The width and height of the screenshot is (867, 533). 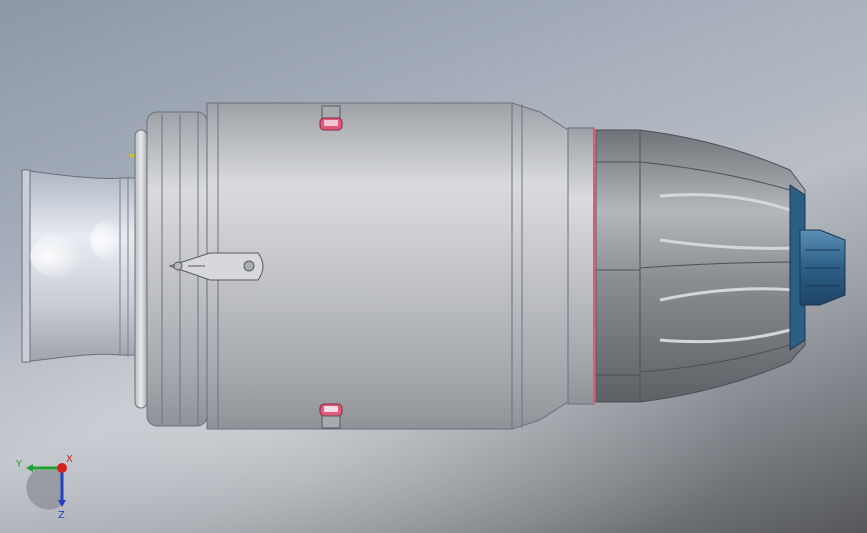 What do you see at coordinates (61, 515) in the screenshot?
I see `z-axis-label: Z` at bounding box center [61, 515].